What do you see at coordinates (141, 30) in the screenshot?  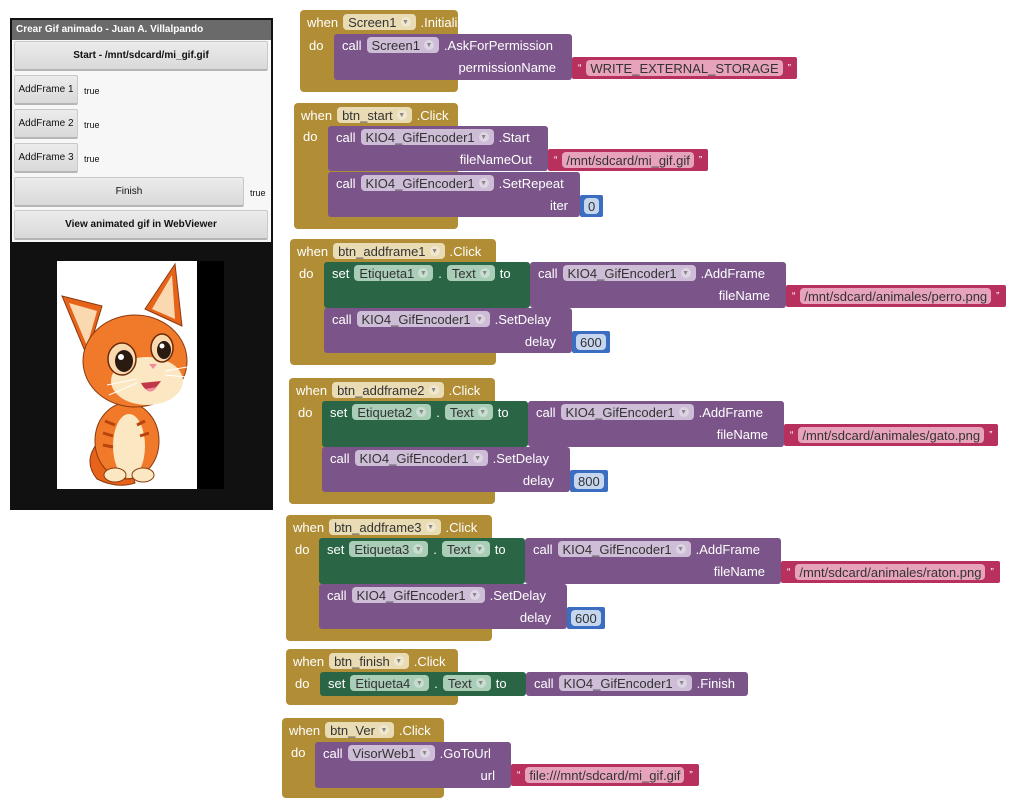 I see `app-title: Crear Gif animado - Juan A. Villalpando` at bounding box center [141, 30].